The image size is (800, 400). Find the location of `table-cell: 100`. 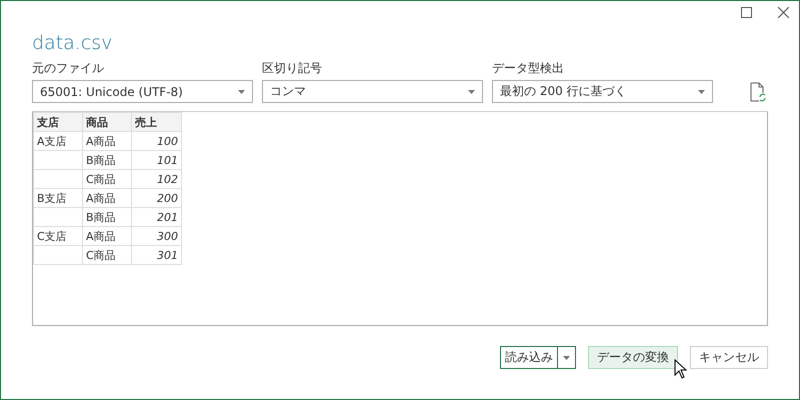

table-cell: 100 is located at coordinates (157, 141).